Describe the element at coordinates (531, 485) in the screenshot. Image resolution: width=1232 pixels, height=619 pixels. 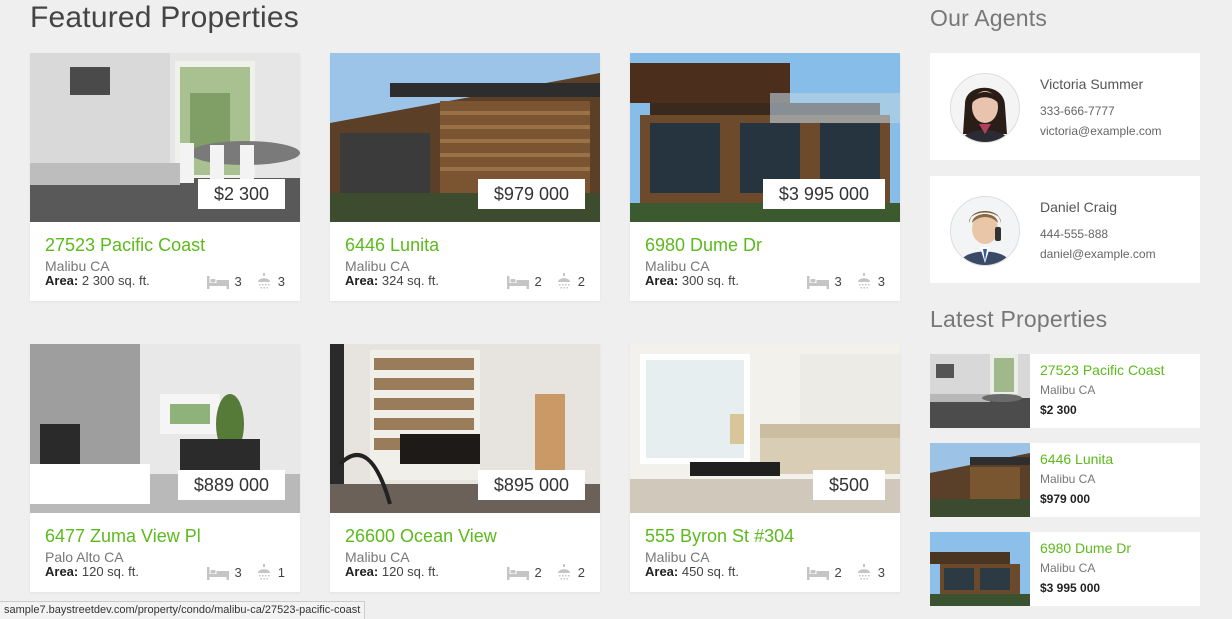
I see `price-tag: $895 000` at that location.